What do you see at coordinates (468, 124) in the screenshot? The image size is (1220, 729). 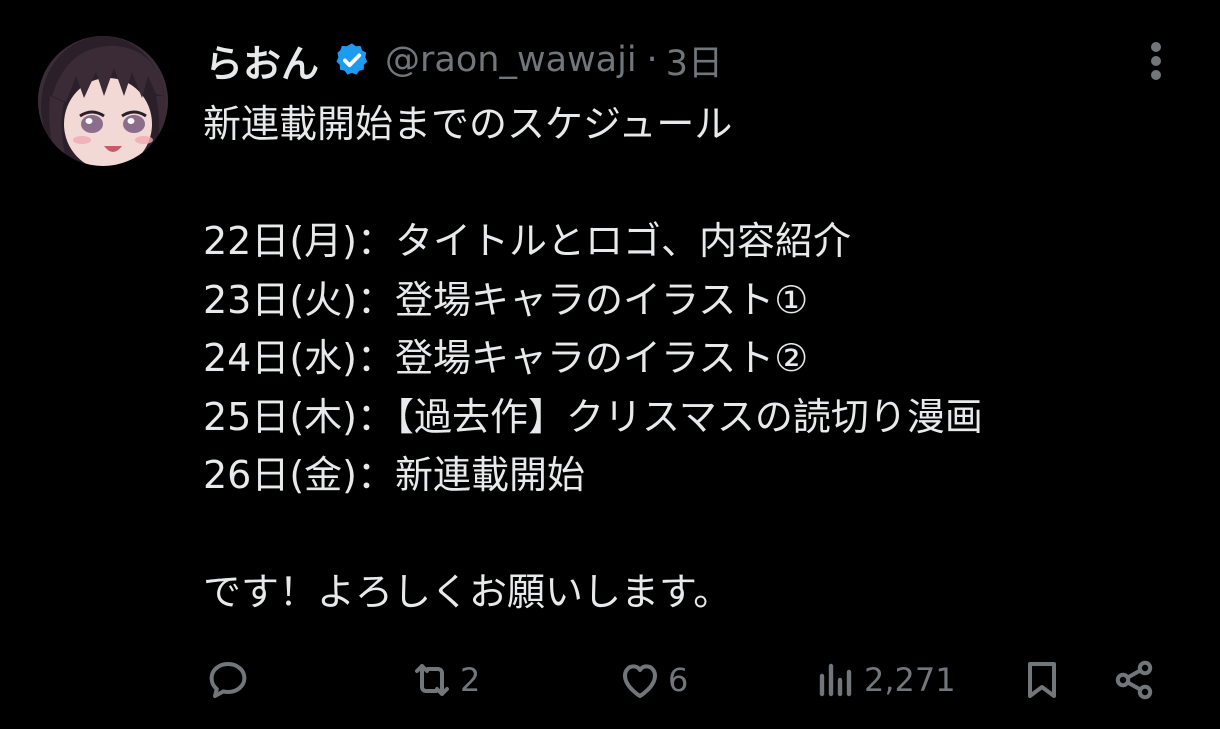 I see `tweet-text-line: 新連載開始までのスケジュール` at bounding box center [468, 124].